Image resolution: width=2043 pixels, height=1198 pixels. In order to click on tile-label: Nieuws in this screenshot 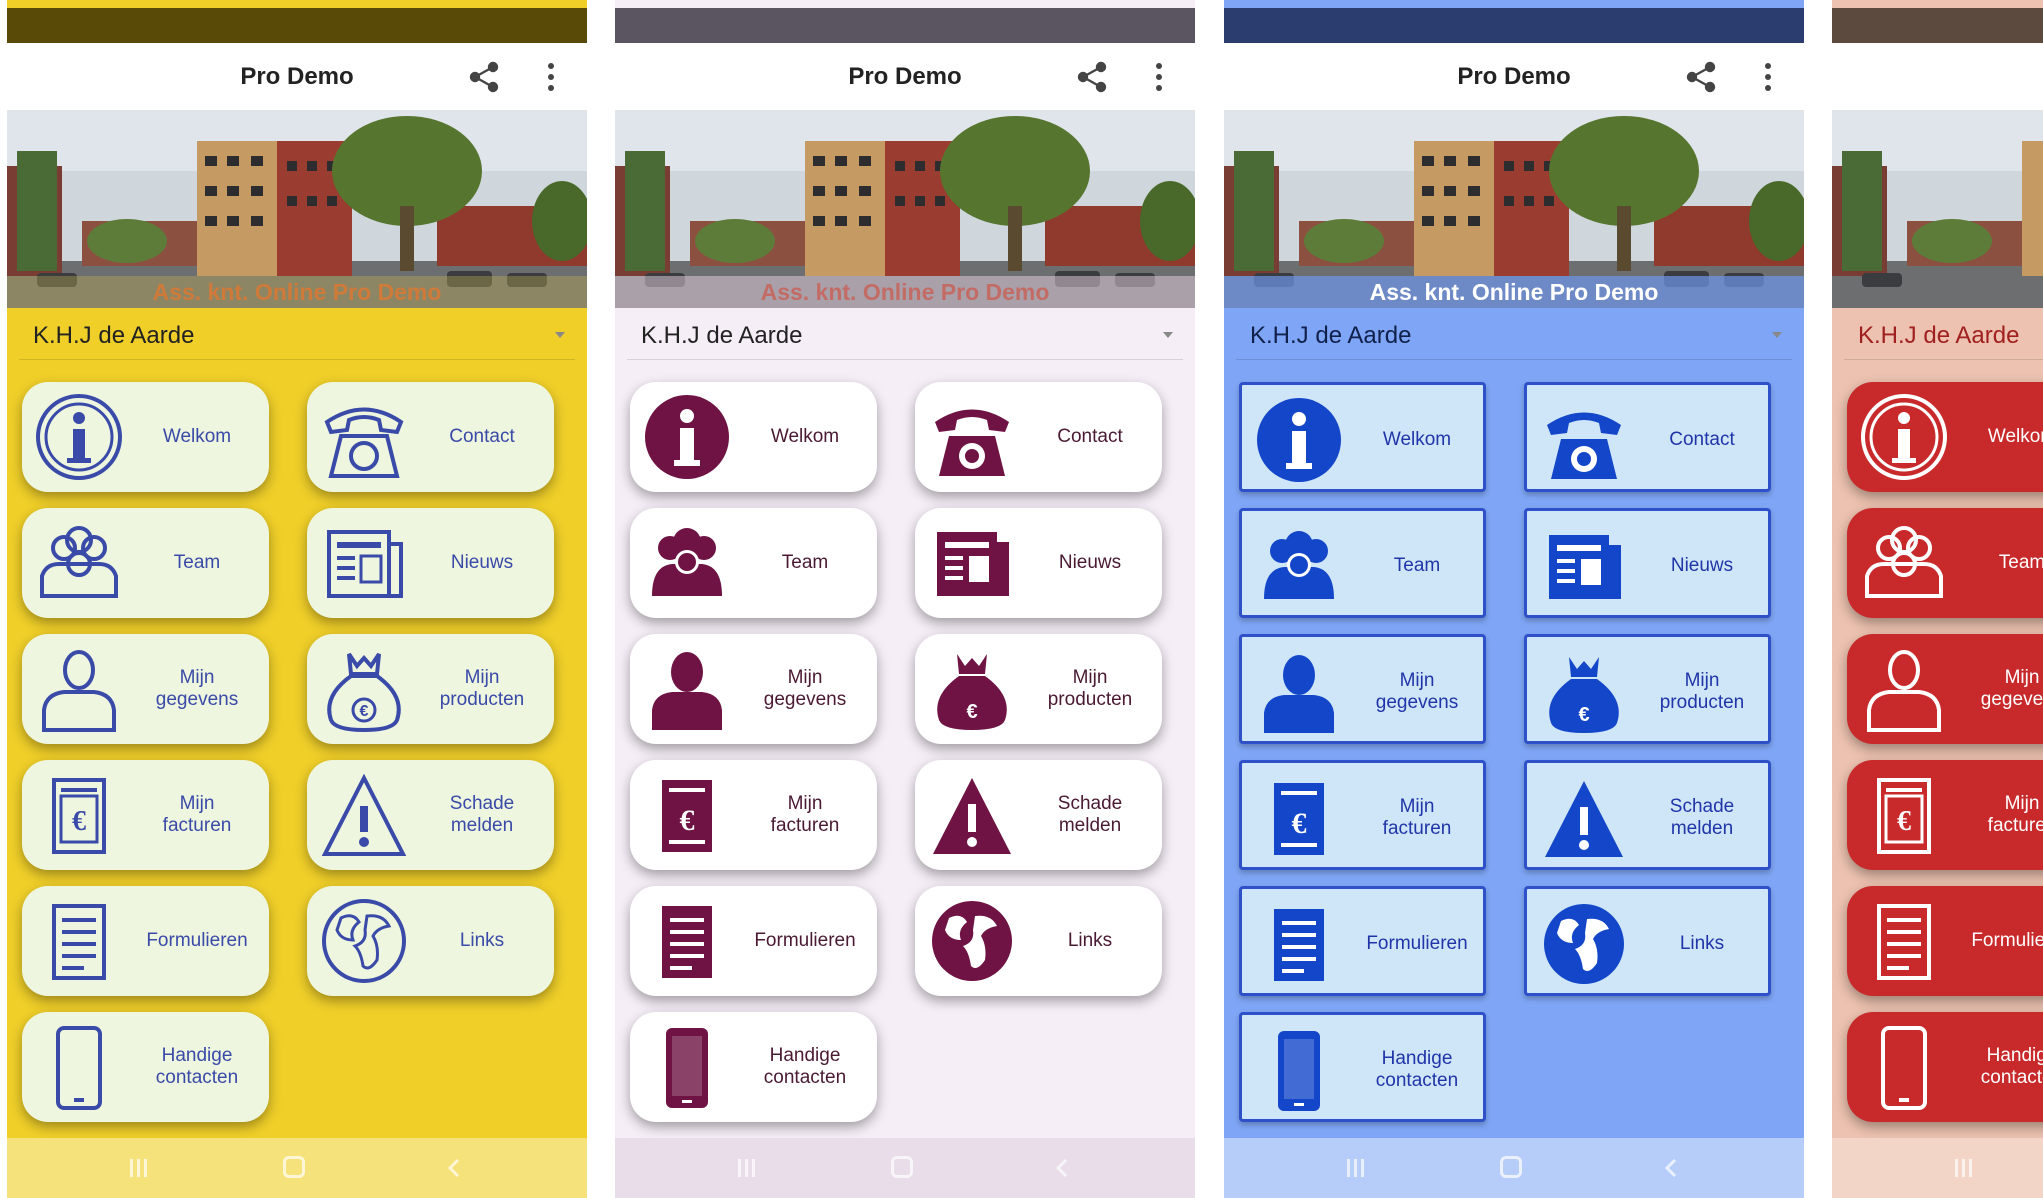, I will do `click(482, 562)`.